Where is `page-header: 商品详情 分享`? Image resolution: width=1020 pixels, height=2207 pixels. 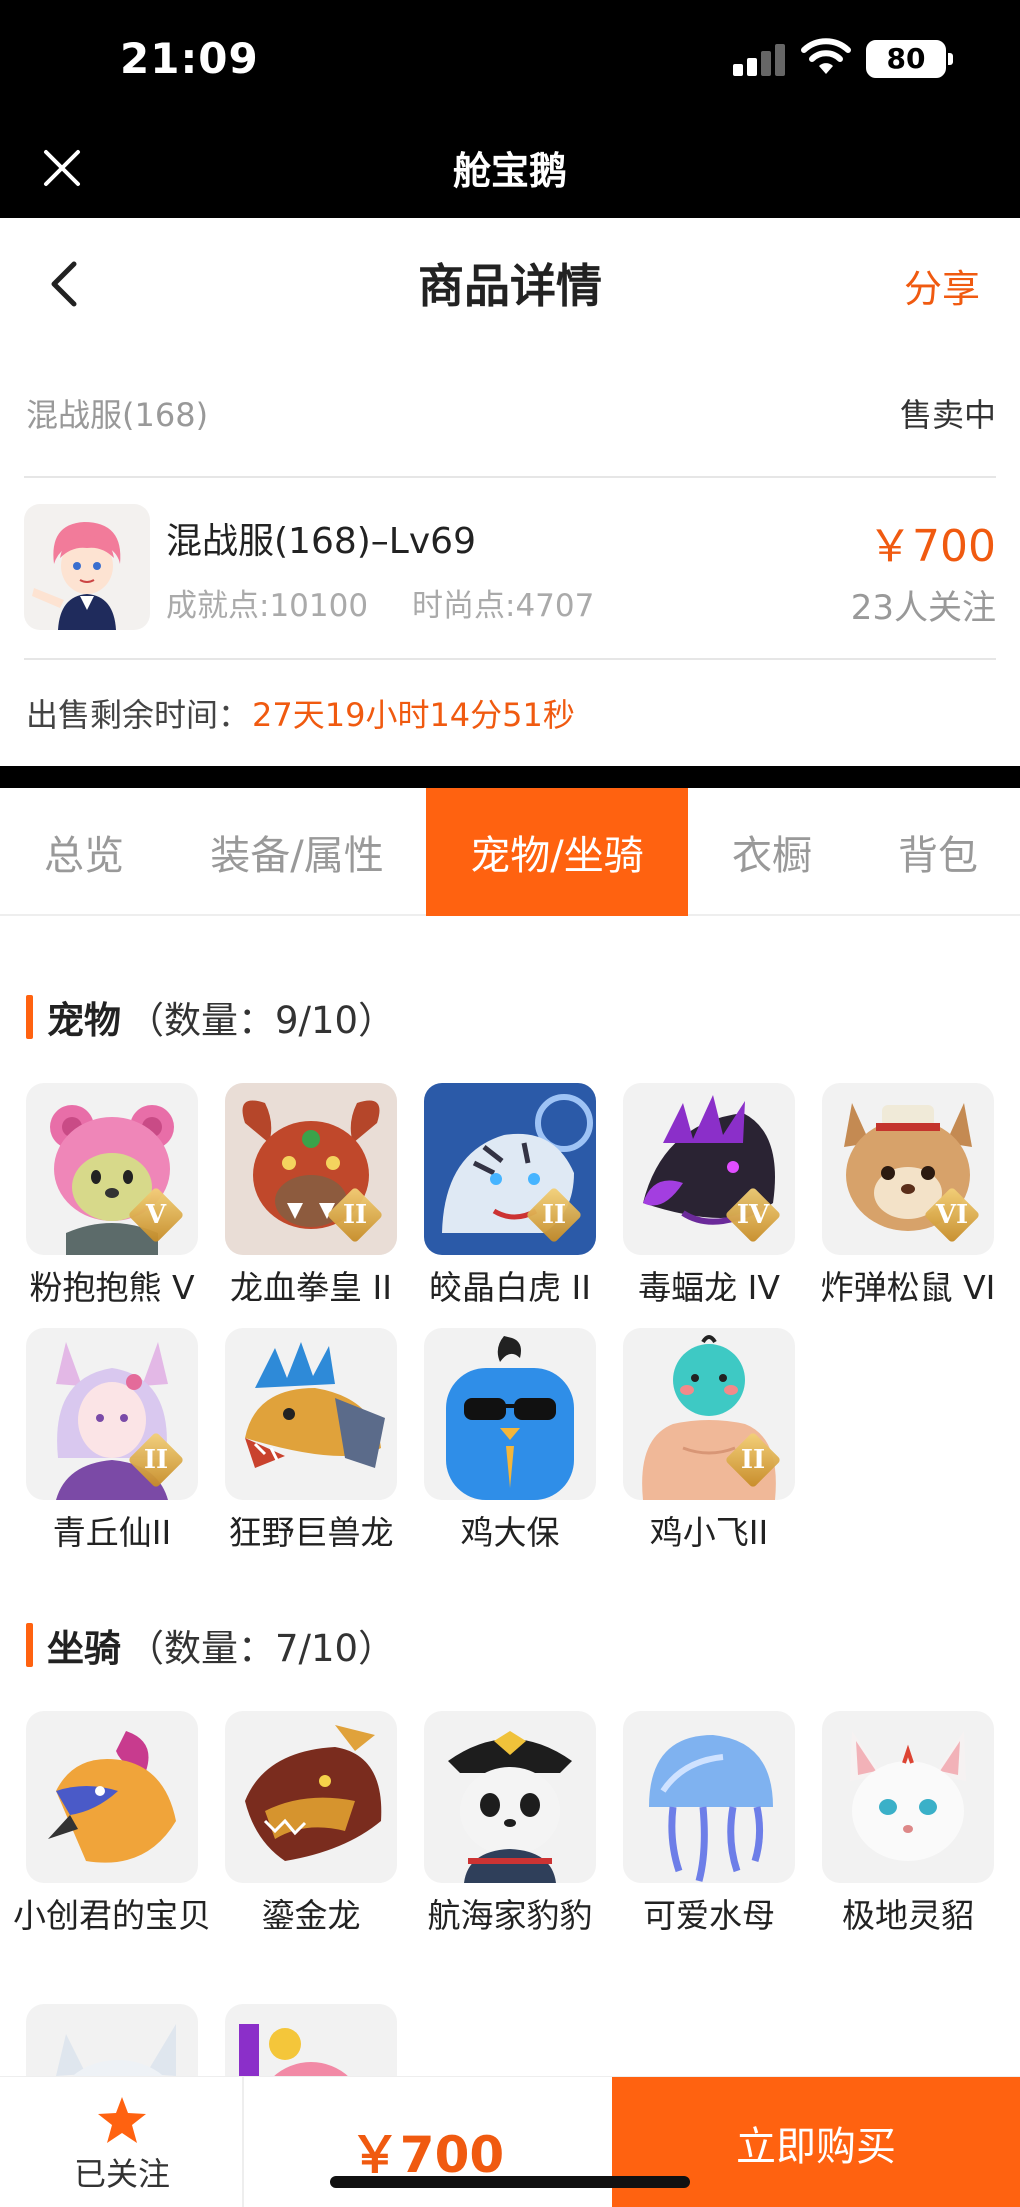
page-header: 商品详情 分享 is located at coordinates (510, 283).